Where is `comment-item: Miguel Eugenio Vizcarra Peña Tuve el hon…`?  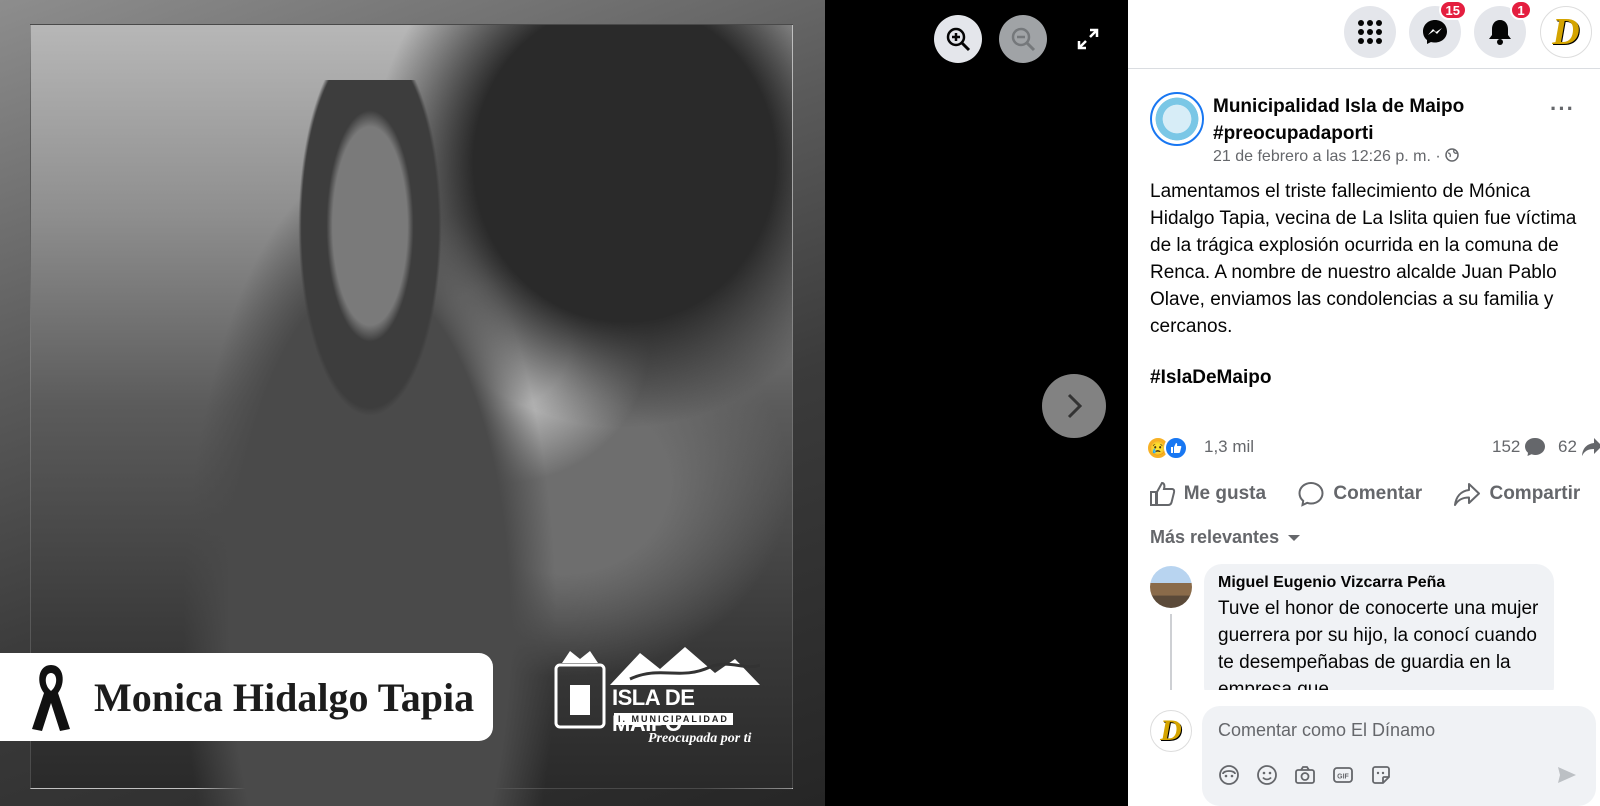
comment-item: Miguel Eugenio Vizcarra Peña Tuve el hon… is located at coordinates (1360, 627).